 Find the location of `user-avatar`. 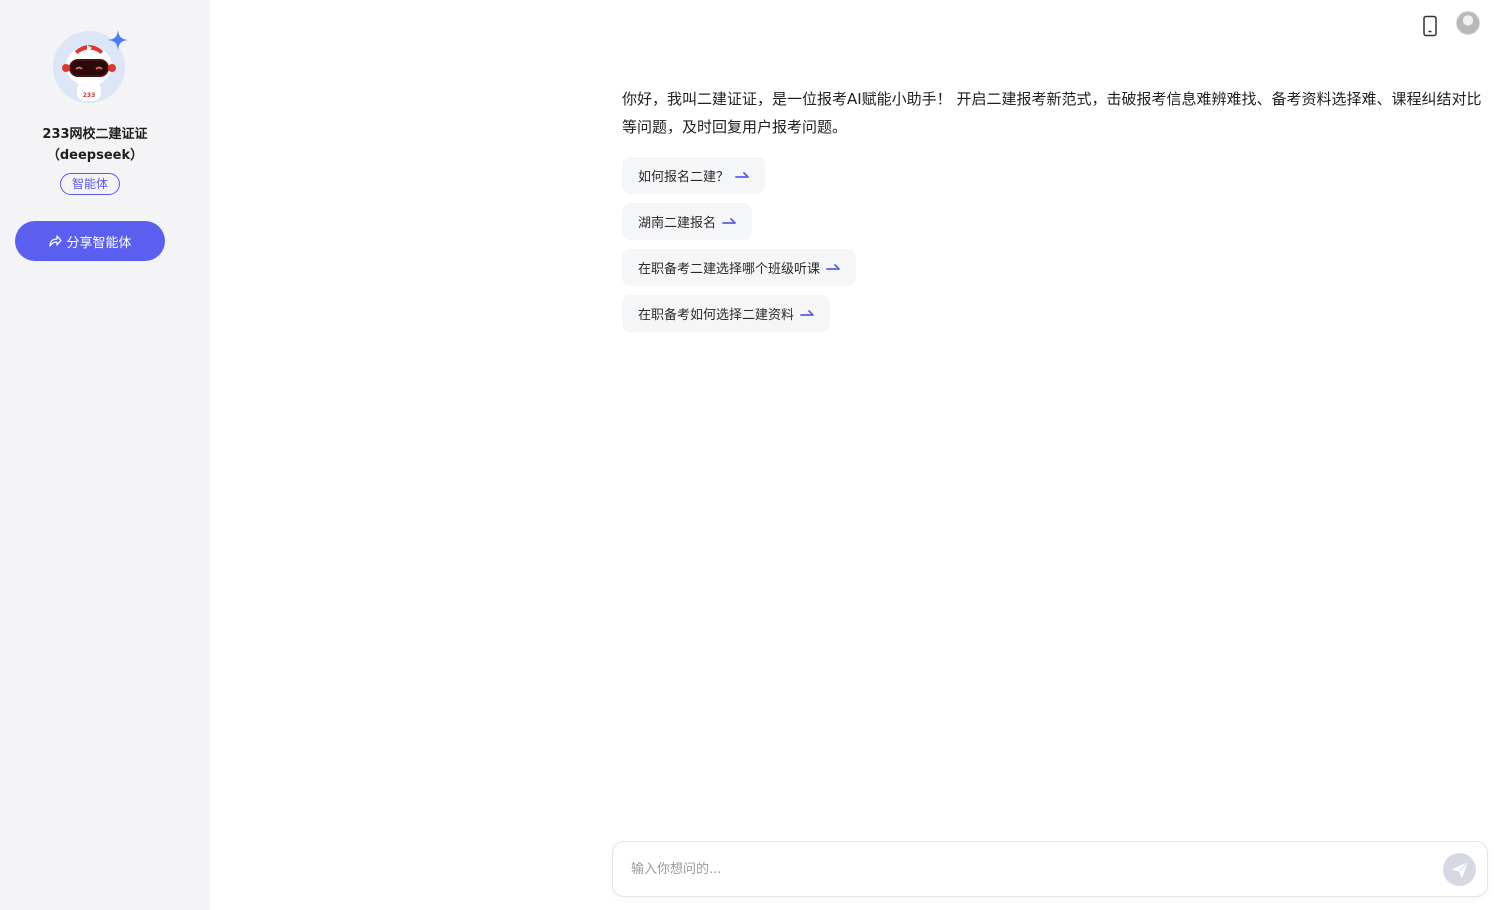

user-avatar is located at coordinates (1468, 23).